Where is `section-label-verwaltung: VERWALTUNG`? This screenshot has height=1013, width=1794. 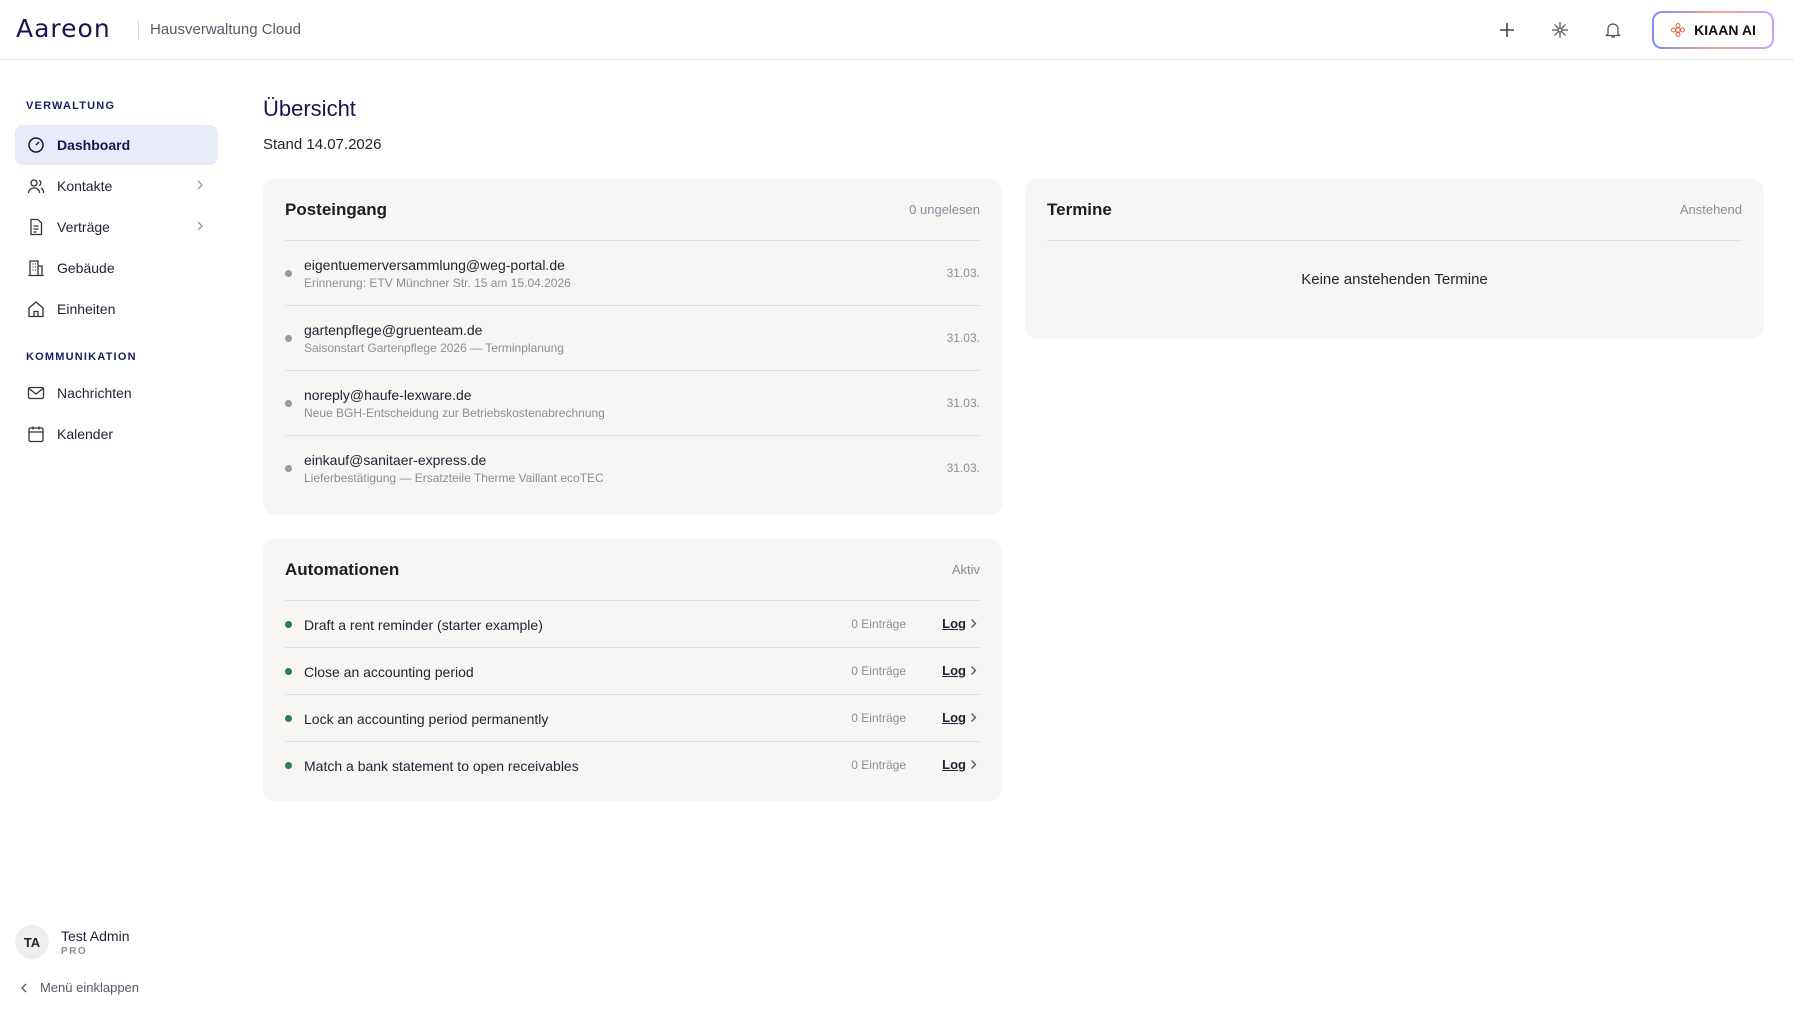 section-label-verwaltung: VERWALTUNG is located at coordinates (71, 106).